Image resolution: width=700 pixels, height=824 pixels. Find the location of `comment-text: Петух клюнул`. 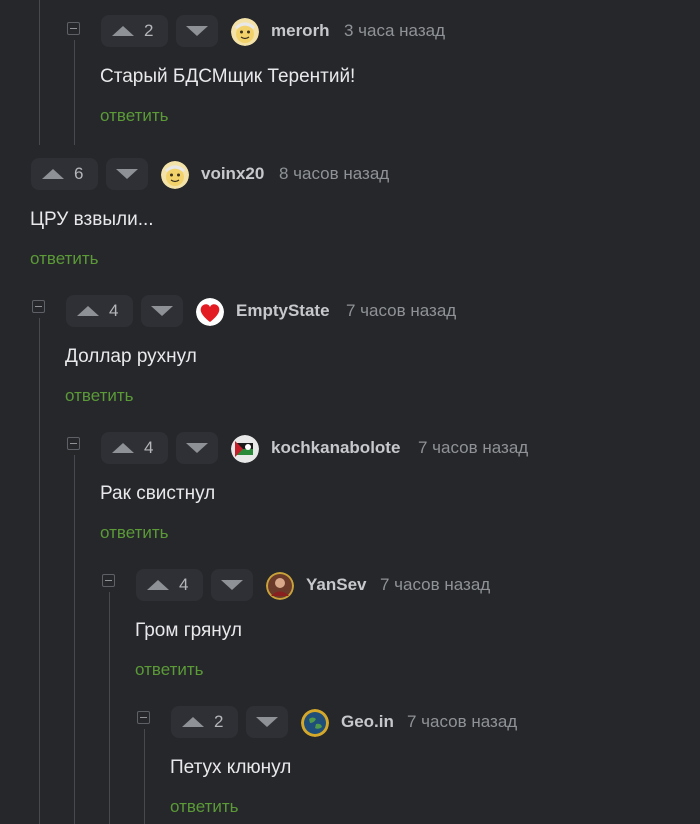

comment-text: Петух клюнул is located at coordinates (231, 767).